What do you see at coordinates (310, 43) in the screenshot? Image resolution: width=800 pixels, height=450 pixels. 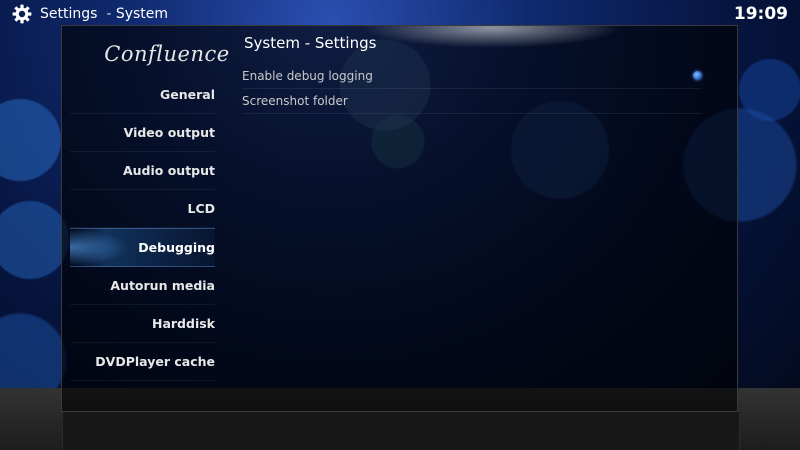 I see `page-title: System - Settings` at bounding box center [310, 43].